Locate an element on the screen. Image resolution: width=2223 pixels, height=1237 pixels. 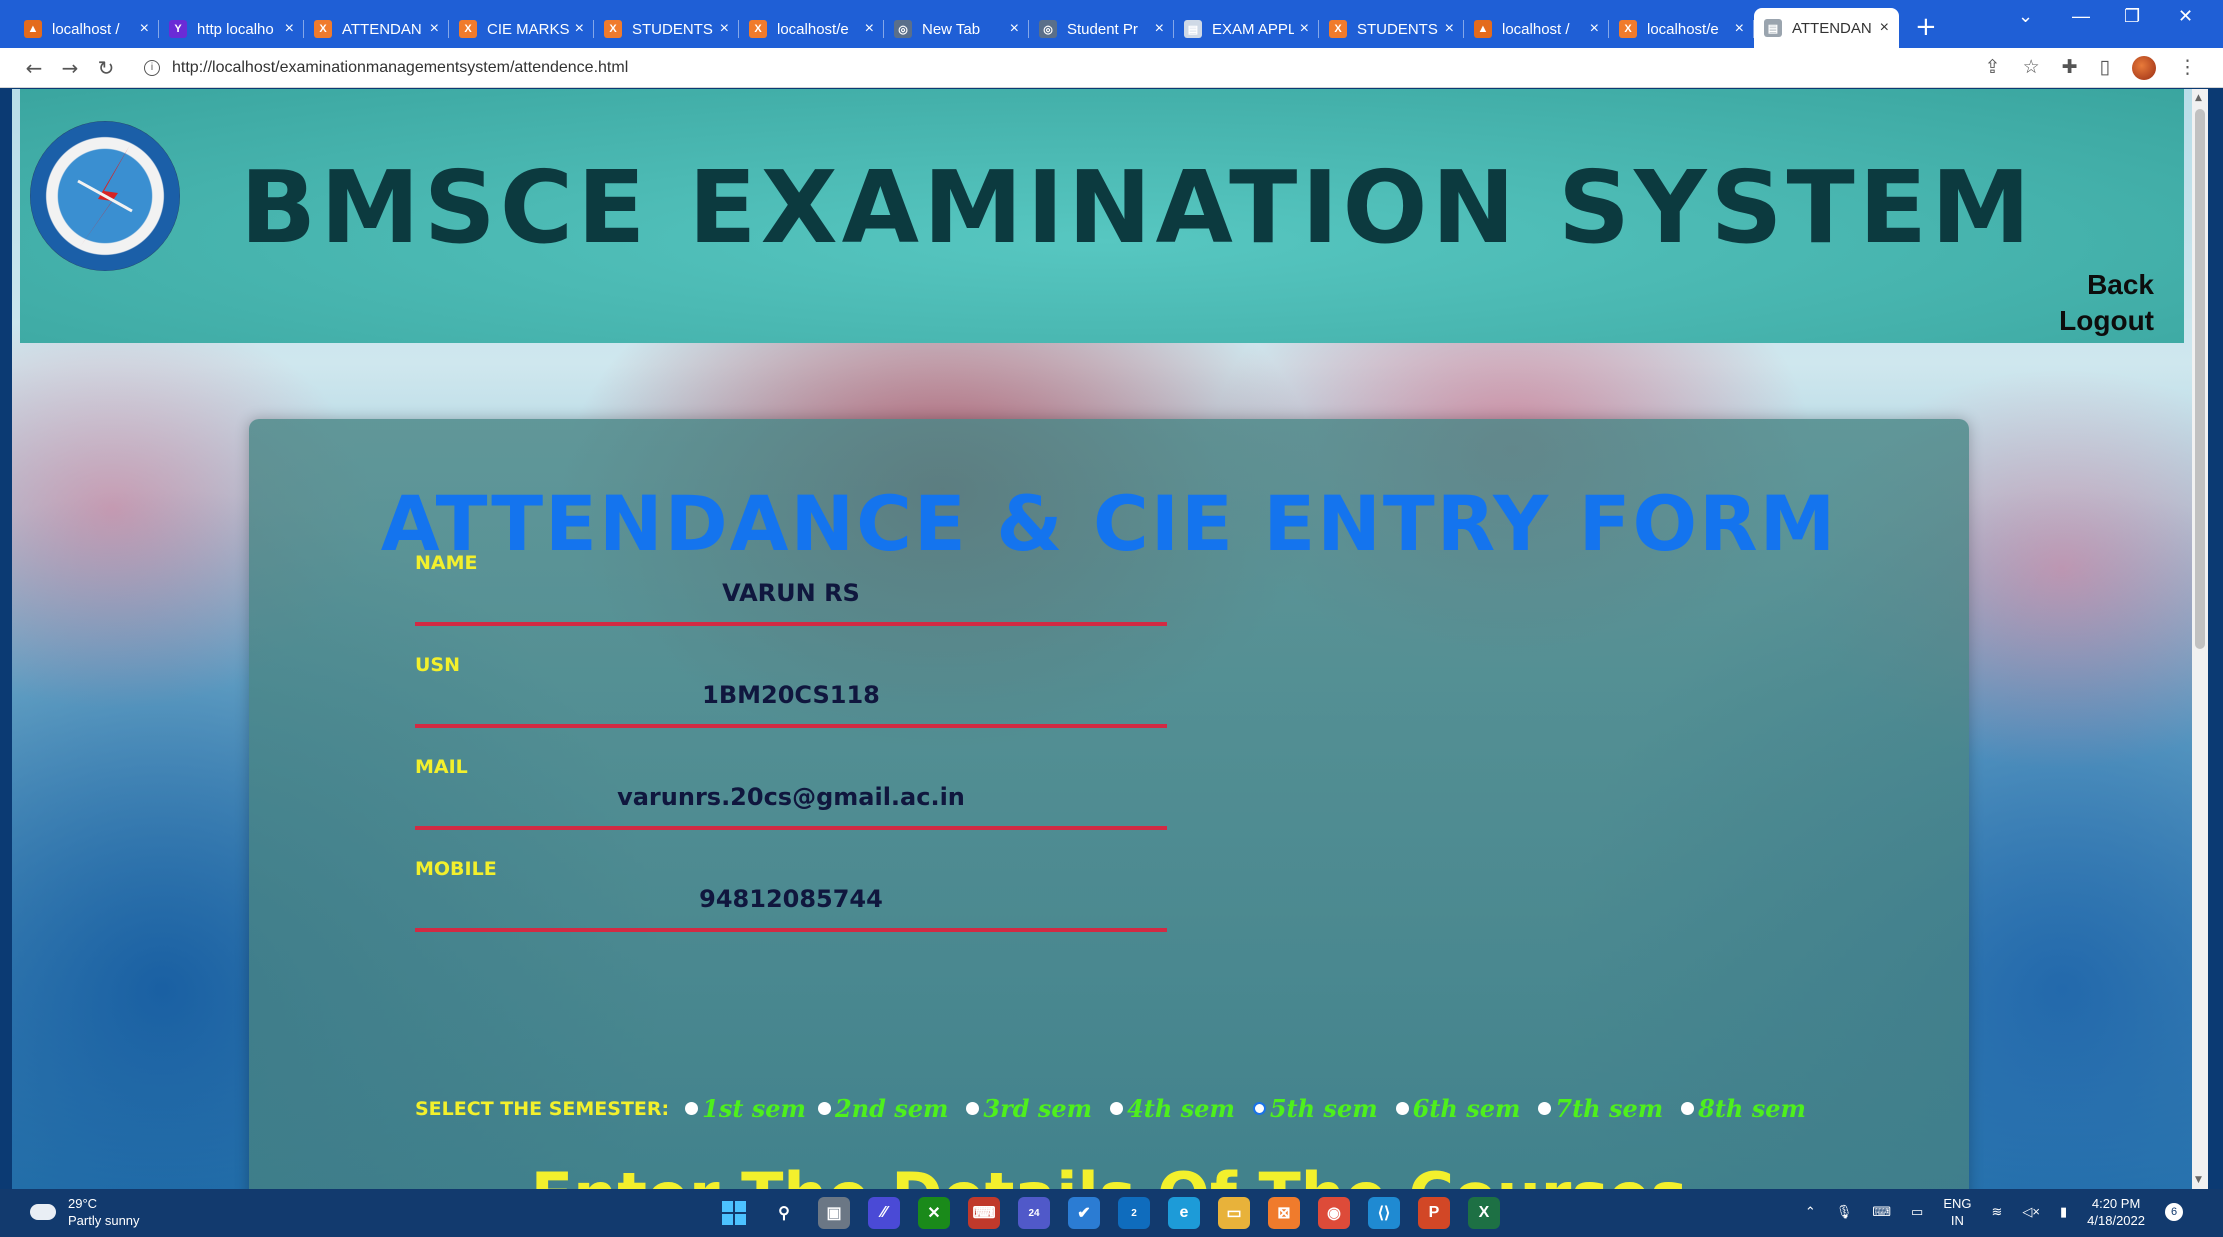
browser-tab-2: Yhttp localho × is located at coordinates (231, 29).